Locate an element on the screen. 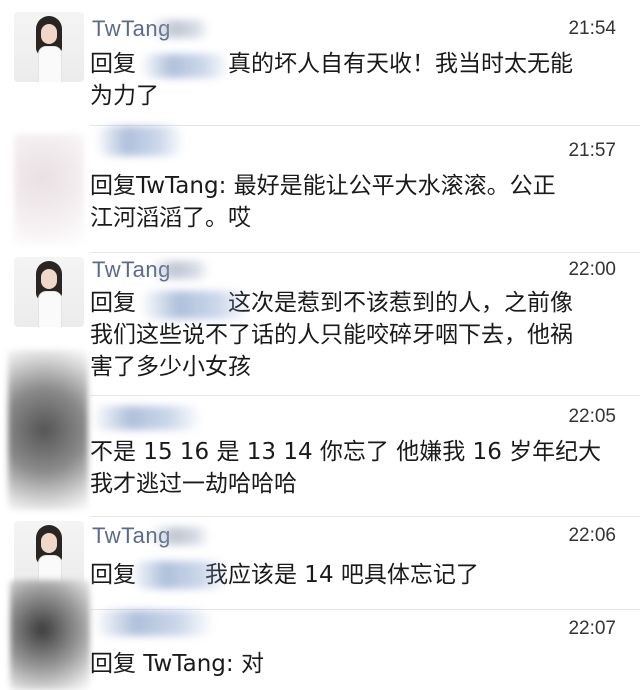 This screenshot has height=690, width=640. comment-item: TwTang 22:06 回复 我应该是 14 吧具体忘记了 is located at coordinates (320, 563).